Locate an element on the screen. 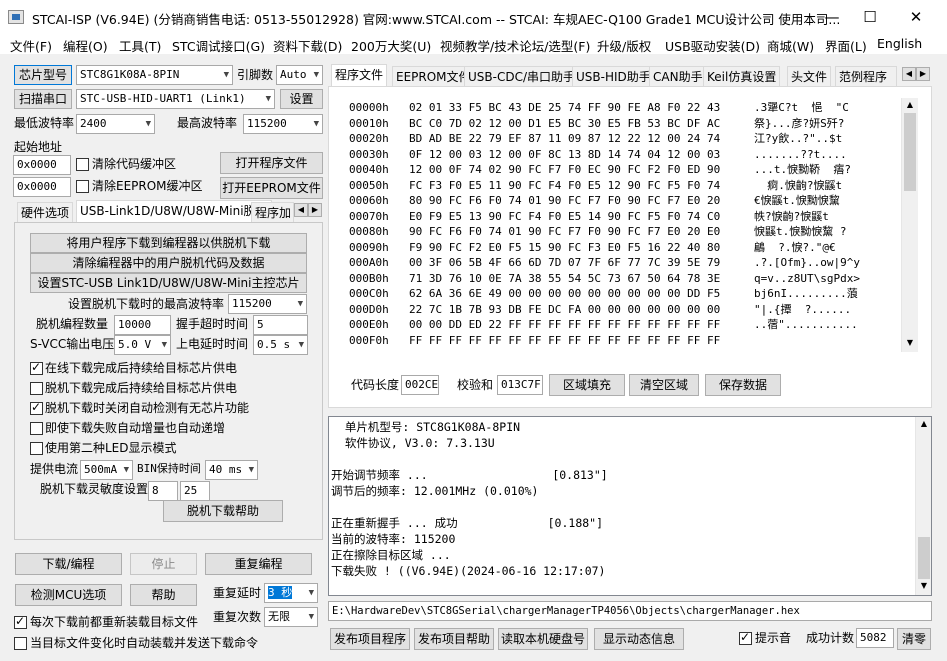 This screenshot has width=947, height=661. stop-button: 停止 is located at coordinates (163, 564).